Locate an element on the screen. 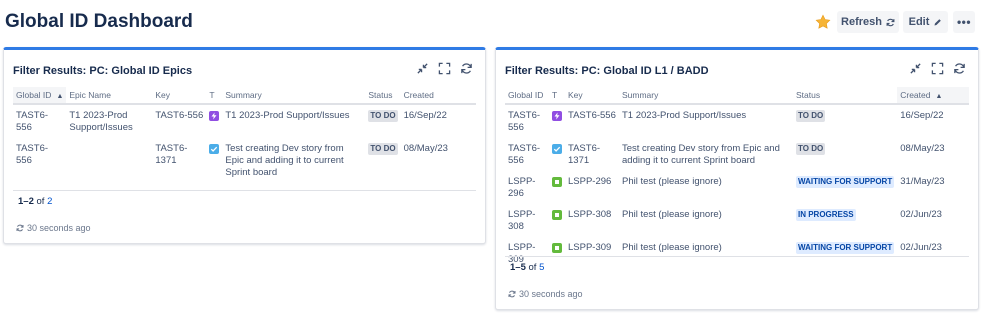  cell-key: LSPP-296 is located at coordinates (592, 187).